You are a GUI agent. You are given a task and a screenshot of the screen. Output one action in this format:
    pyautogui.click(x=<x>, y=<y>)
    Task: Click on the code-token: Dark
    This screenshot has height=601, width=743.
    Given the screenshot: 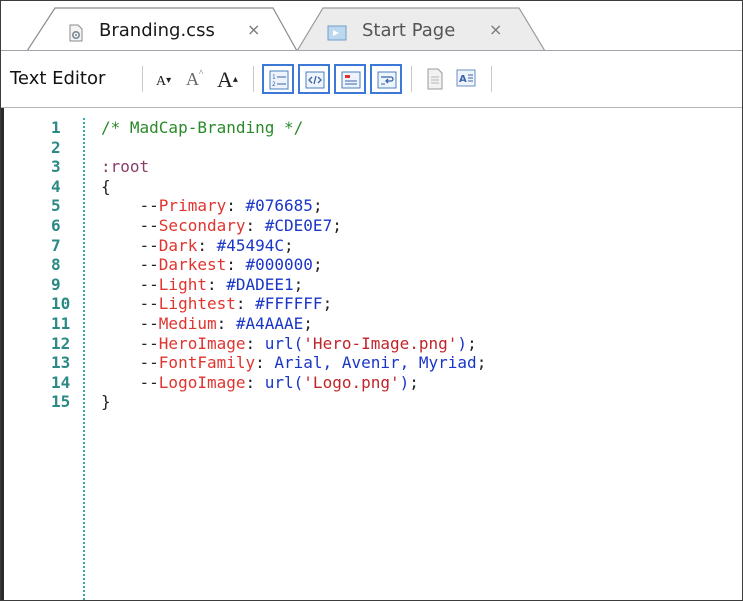 What is the action you would take?
    pyautogui.click(x=178, y=245)
    